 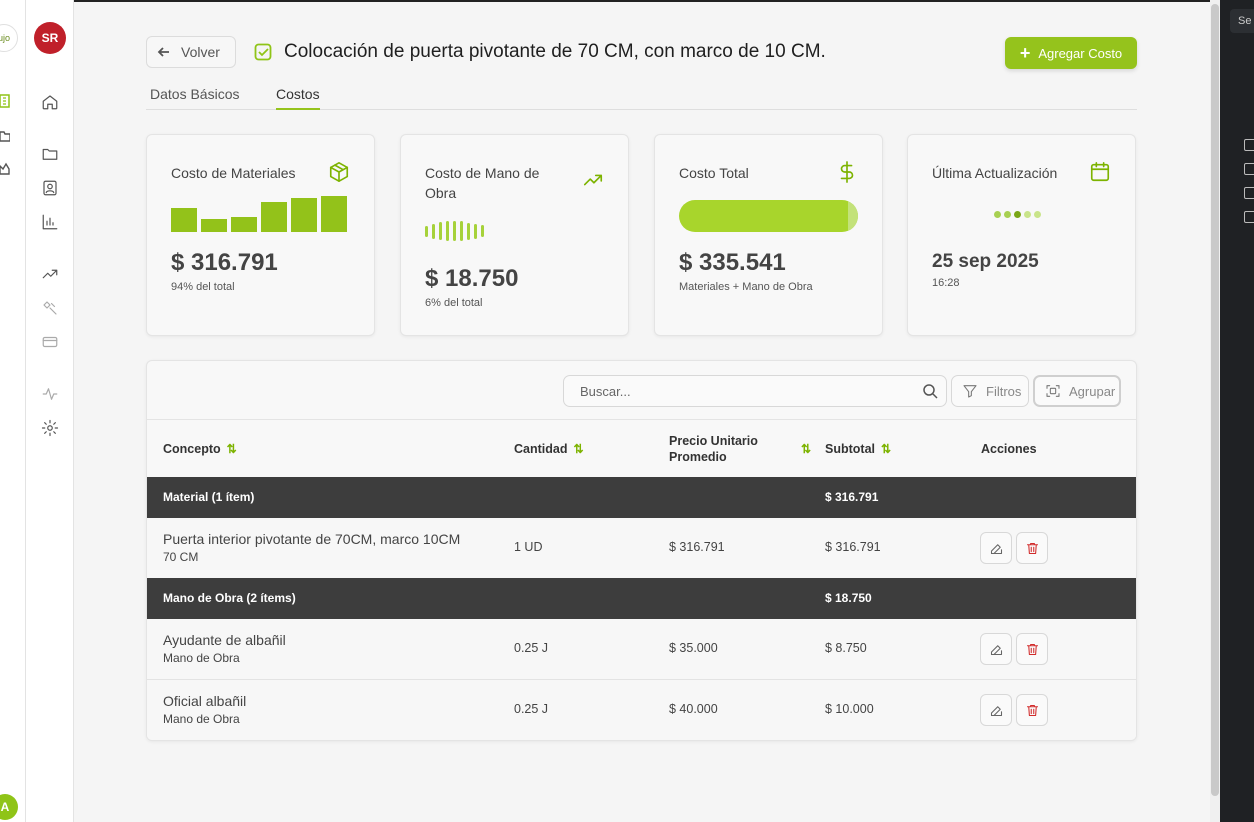 I want to click on sidebar-item-tools, so click(x=50, y=308).